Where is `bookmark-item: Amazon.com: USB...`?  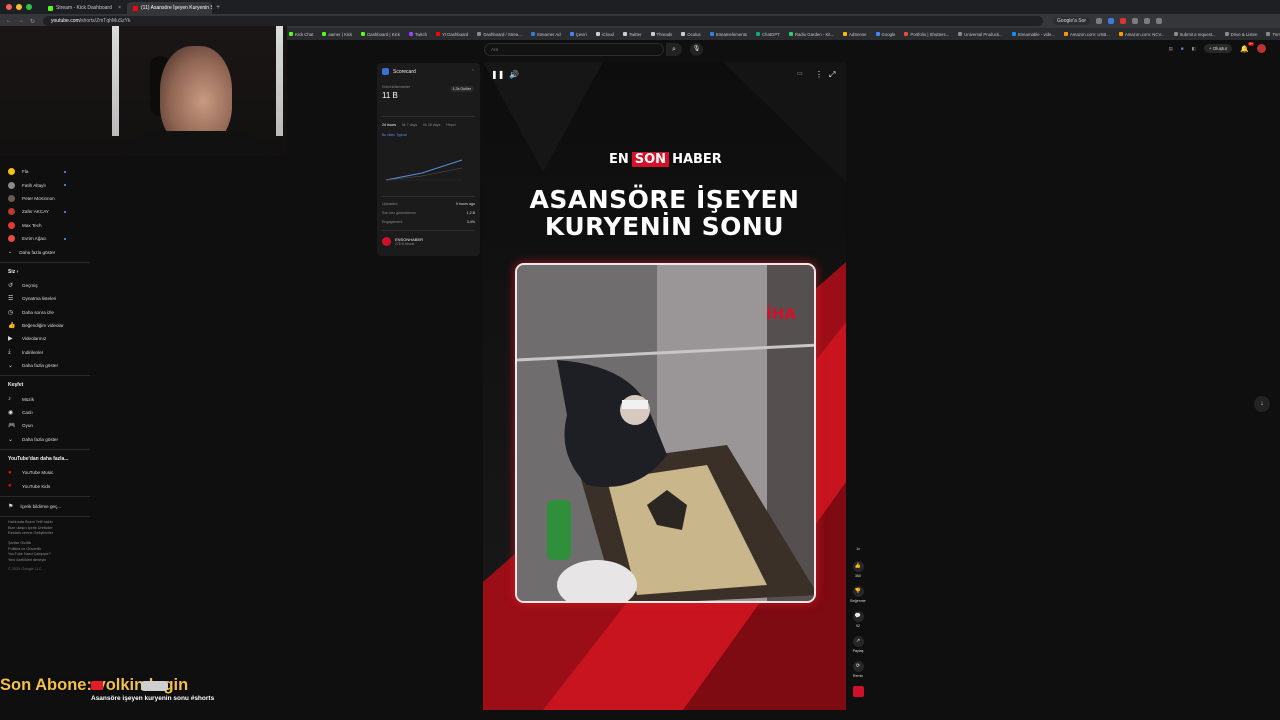 bookmark-item: Amazon.com: USB... is located at coordinates (1086, 34).